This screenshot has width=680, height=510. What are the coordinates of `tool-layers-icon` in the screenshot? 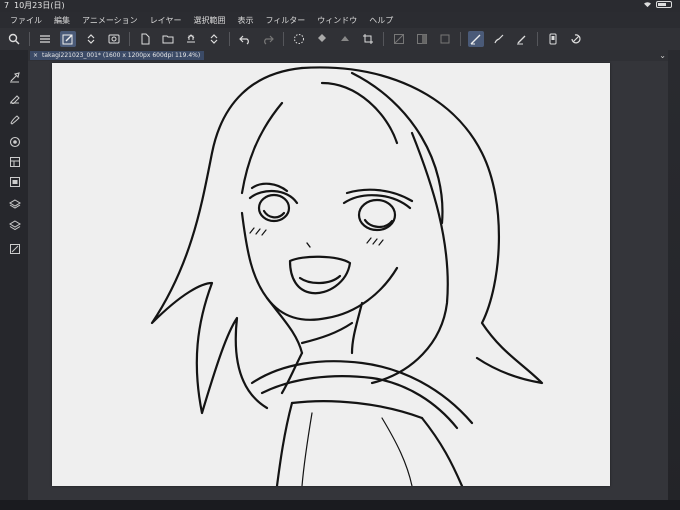 It's located at (14, 224).